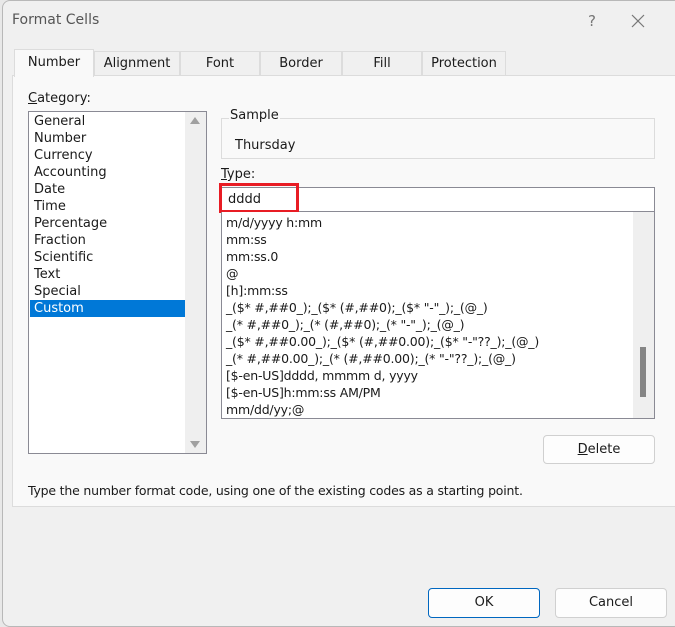  I want to click on category-item-currency: Currency, so click(107, 155).